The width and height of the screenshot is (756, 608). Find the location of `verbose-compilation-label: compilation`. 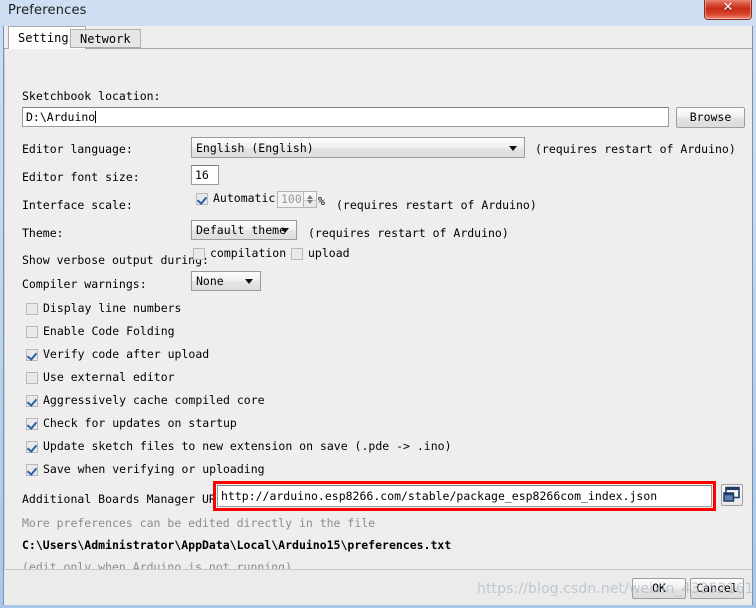

verbose-compilation-label: compilation is located at coordinates (248, 253).